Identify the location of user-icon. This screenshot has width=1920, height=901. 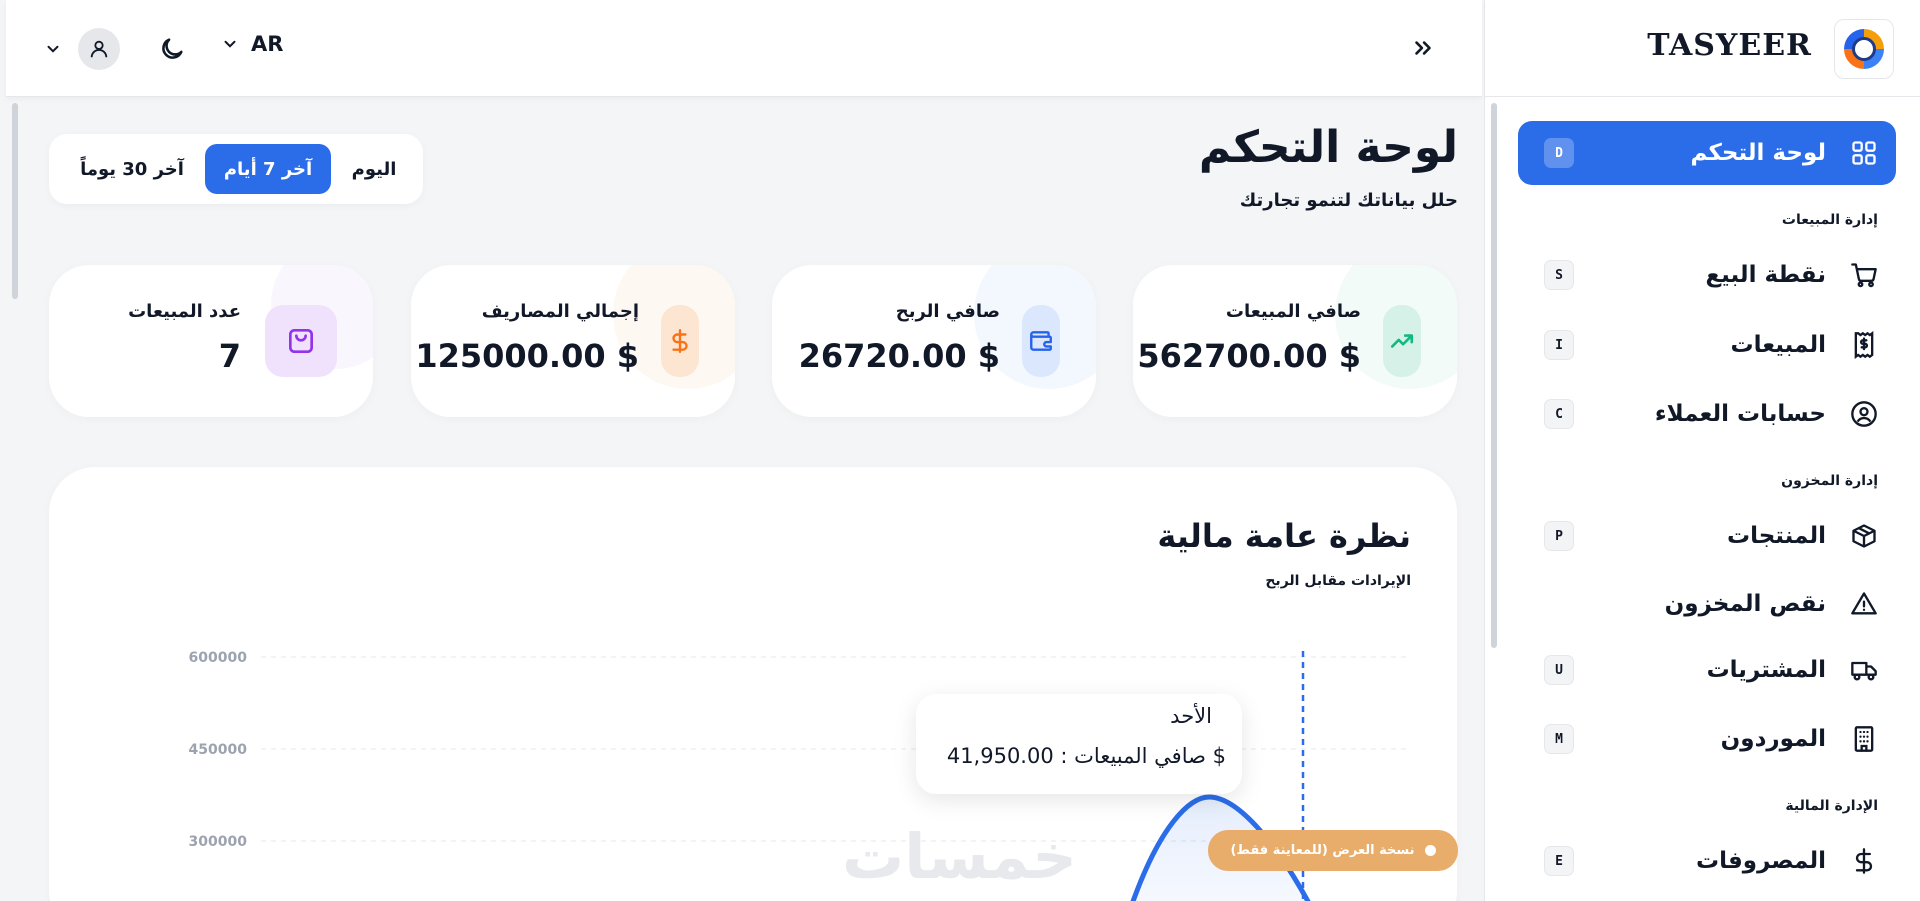
(99, 49).